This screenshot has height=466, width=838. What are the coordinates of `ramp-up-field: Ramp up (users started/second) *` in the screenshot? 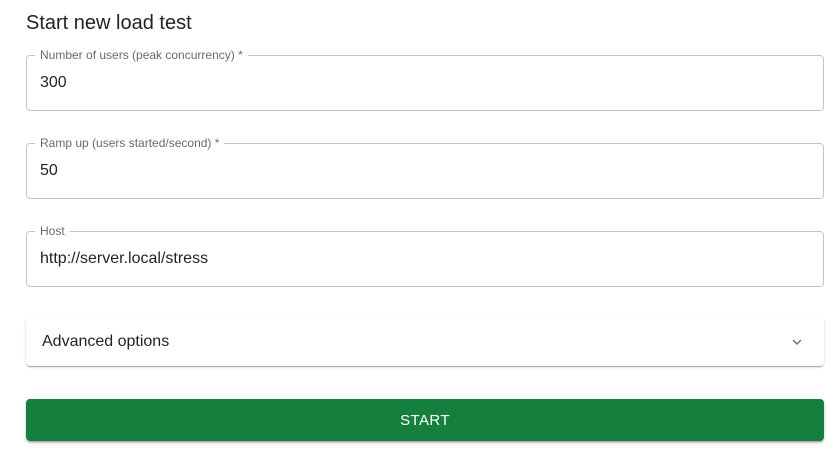 It's located at (425, 167).